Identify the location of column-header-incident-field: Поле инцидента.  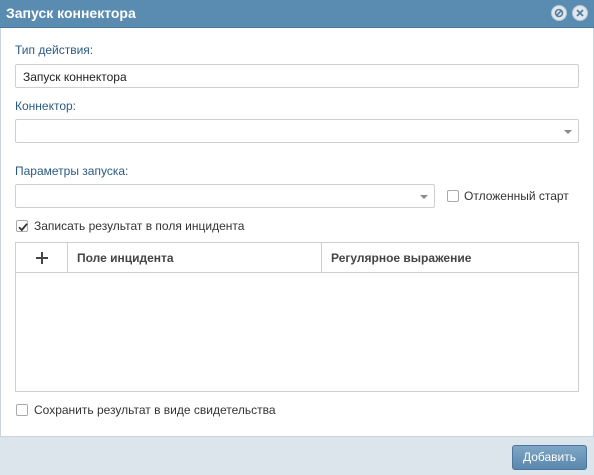
(195, 258).